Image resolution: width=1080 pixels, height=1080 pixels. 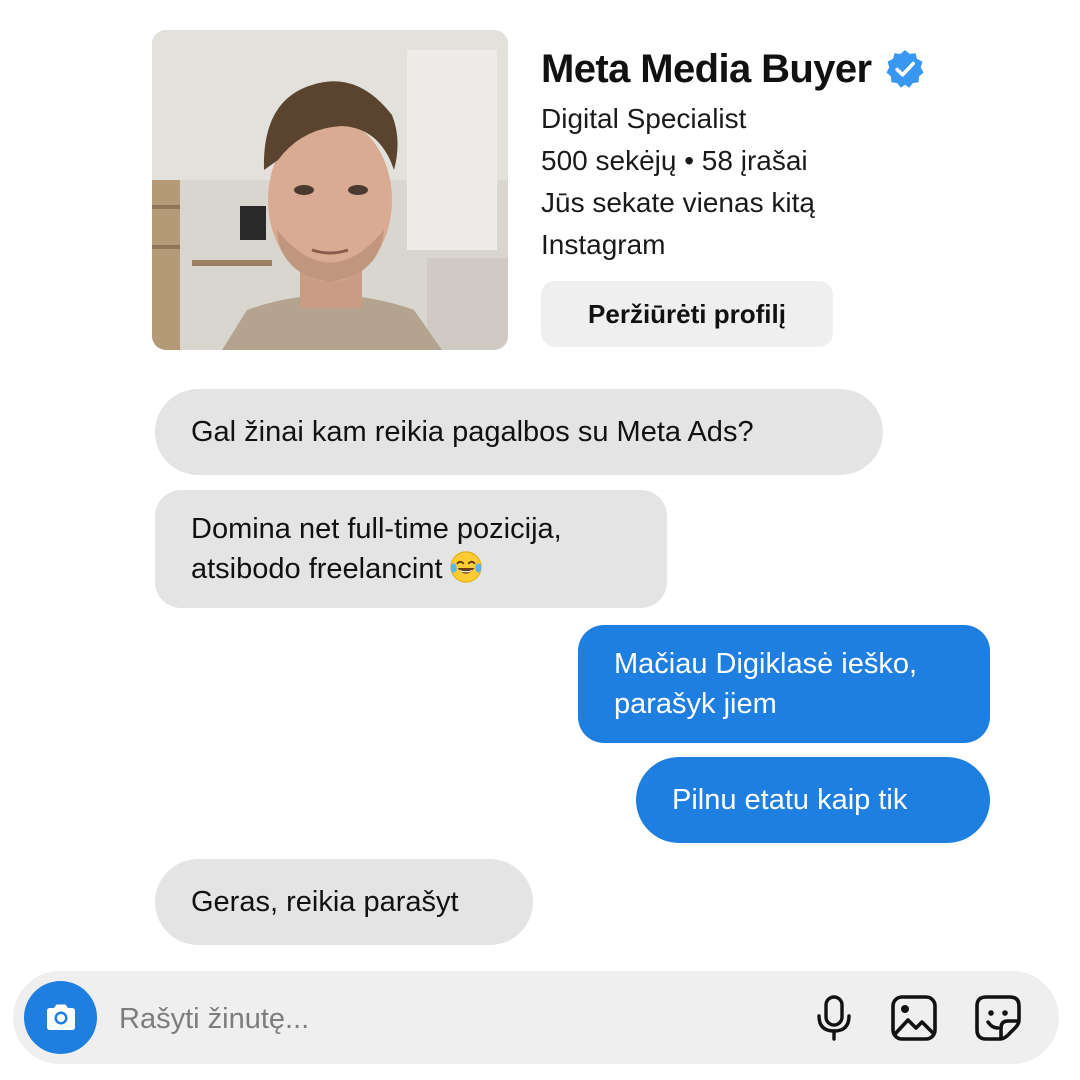 I want to click on gallery-icon, so click(x=914, y=1018).